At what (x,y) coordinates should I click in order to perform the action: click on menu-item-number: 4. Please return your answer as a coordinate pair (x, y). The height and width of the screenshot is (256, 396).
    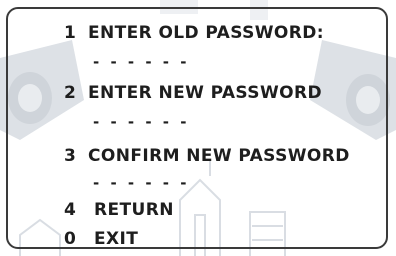
    Looking at the image, I should click on (70, 210).